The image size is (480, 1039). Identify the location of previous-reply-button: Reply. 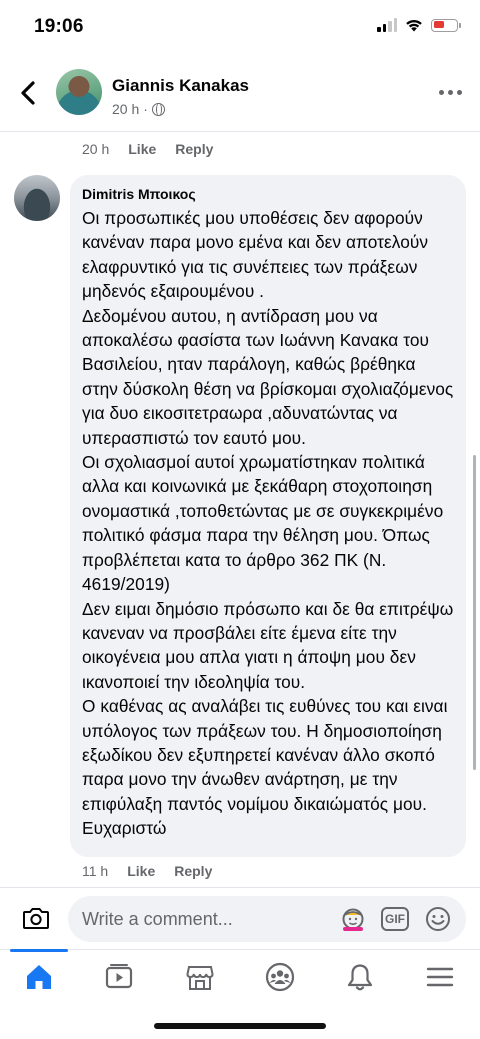
(194, 149).